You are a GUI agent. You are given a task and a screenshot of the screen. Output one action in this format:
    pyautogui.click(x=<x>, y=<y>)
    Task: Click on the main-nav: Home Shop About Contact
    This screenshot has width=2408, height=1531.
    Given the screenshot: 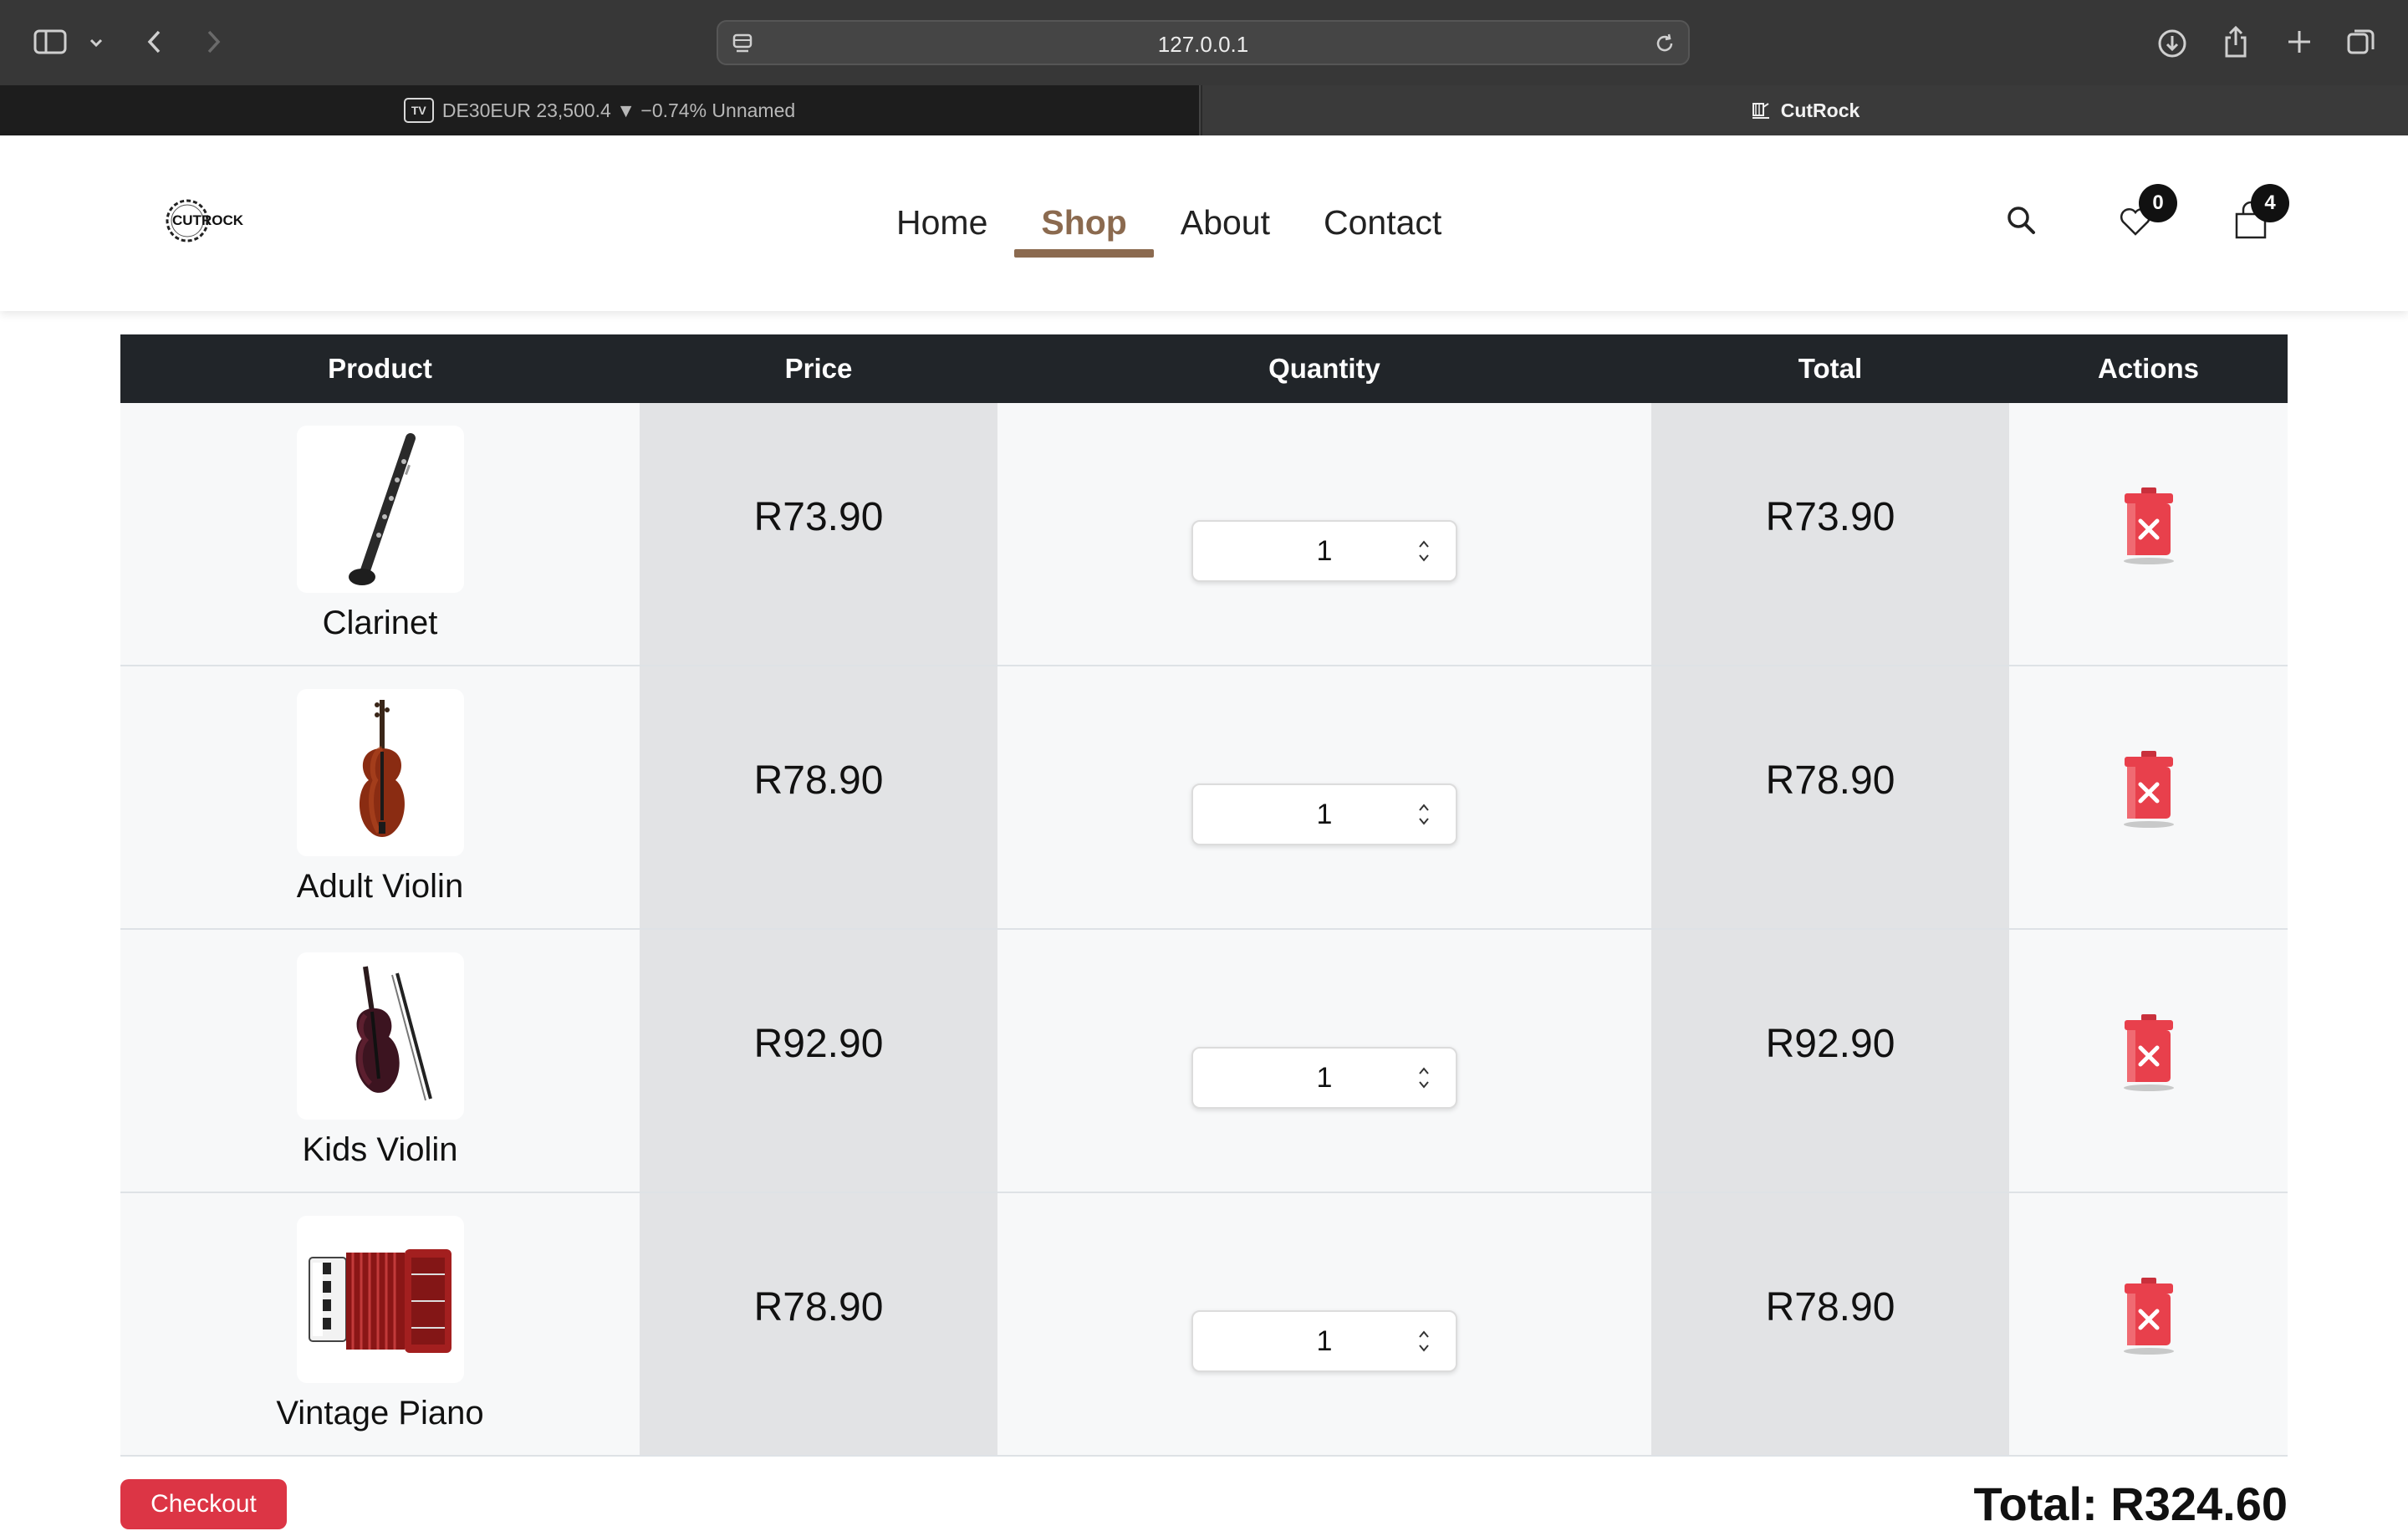 What is the action you would take?
    pyautogui.click(x=1169, y=229)
    